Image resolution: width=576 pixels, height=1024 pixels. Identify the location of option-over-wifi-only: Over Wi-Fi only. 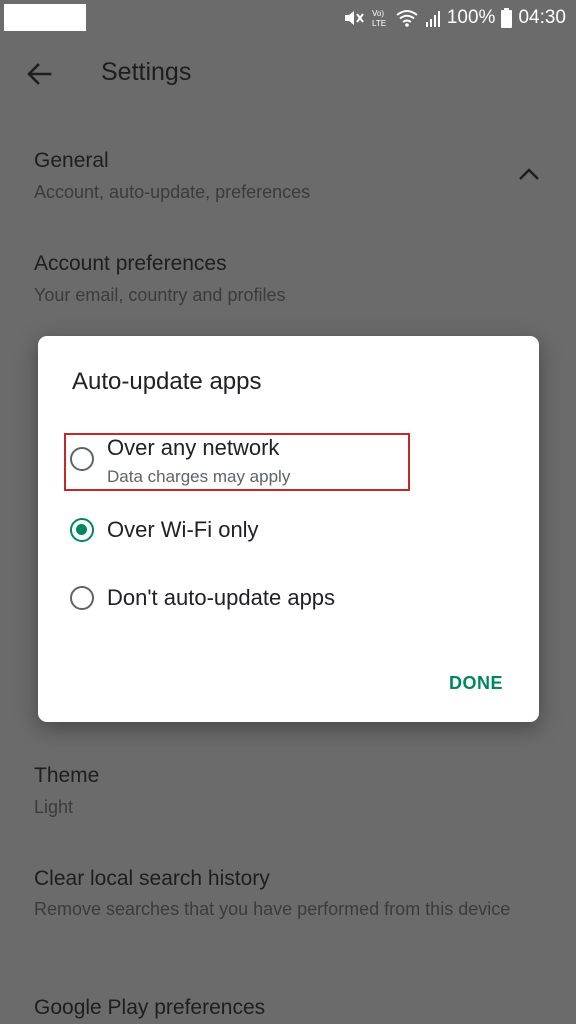
(164, 530).